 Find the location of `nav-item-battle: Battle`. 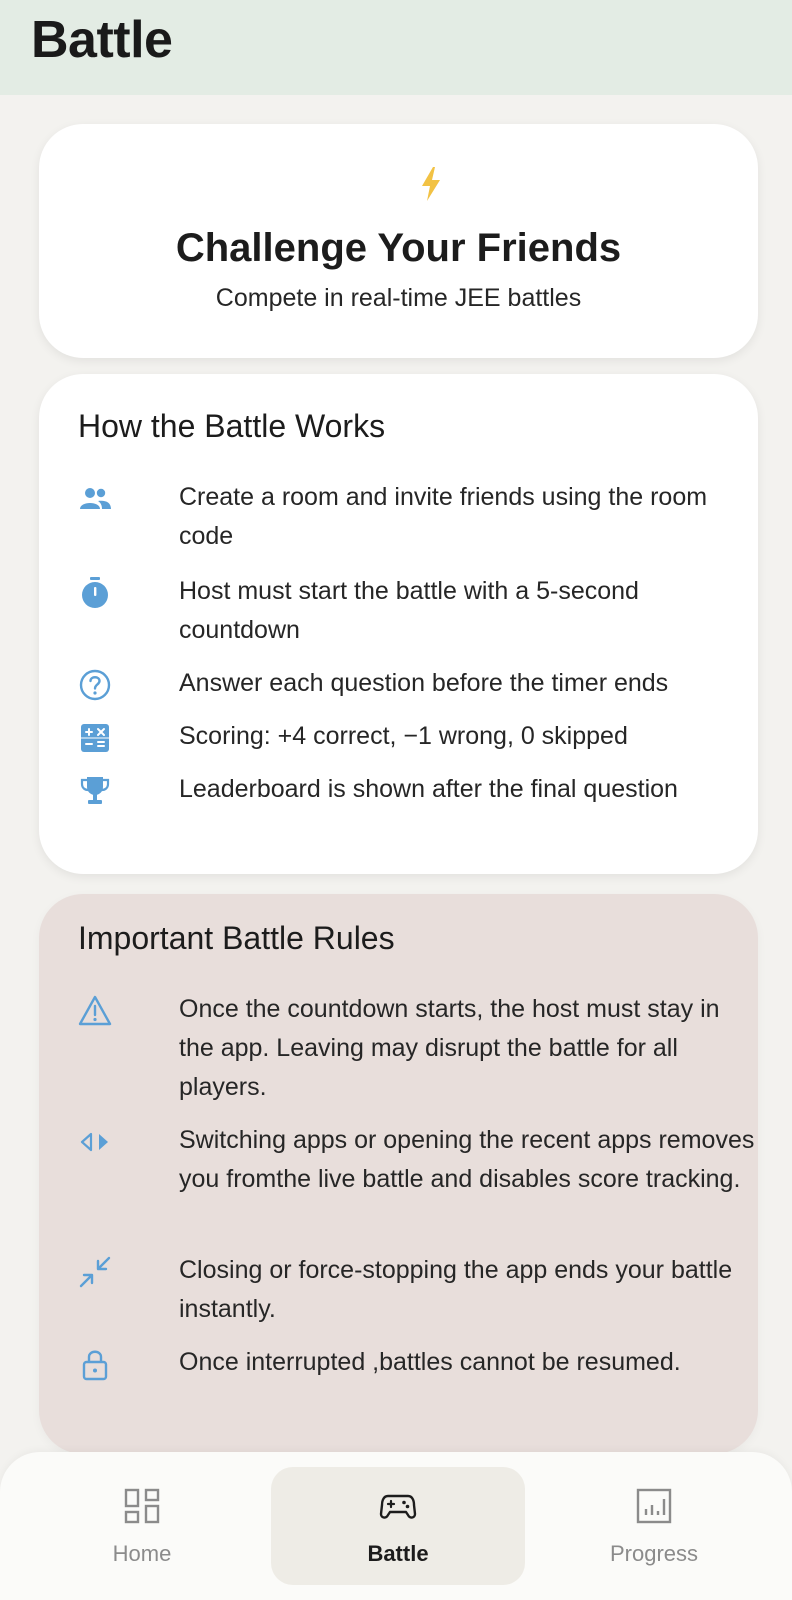

nav-item-battle: Battle is located at coordinates (398, 1526).